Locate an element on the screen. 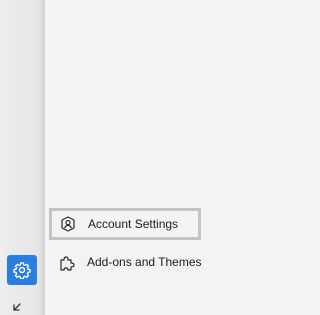 This screenshot has width=320, height=315. menu-item-account-settings: Account Settings is located at coordinates (125, 224).